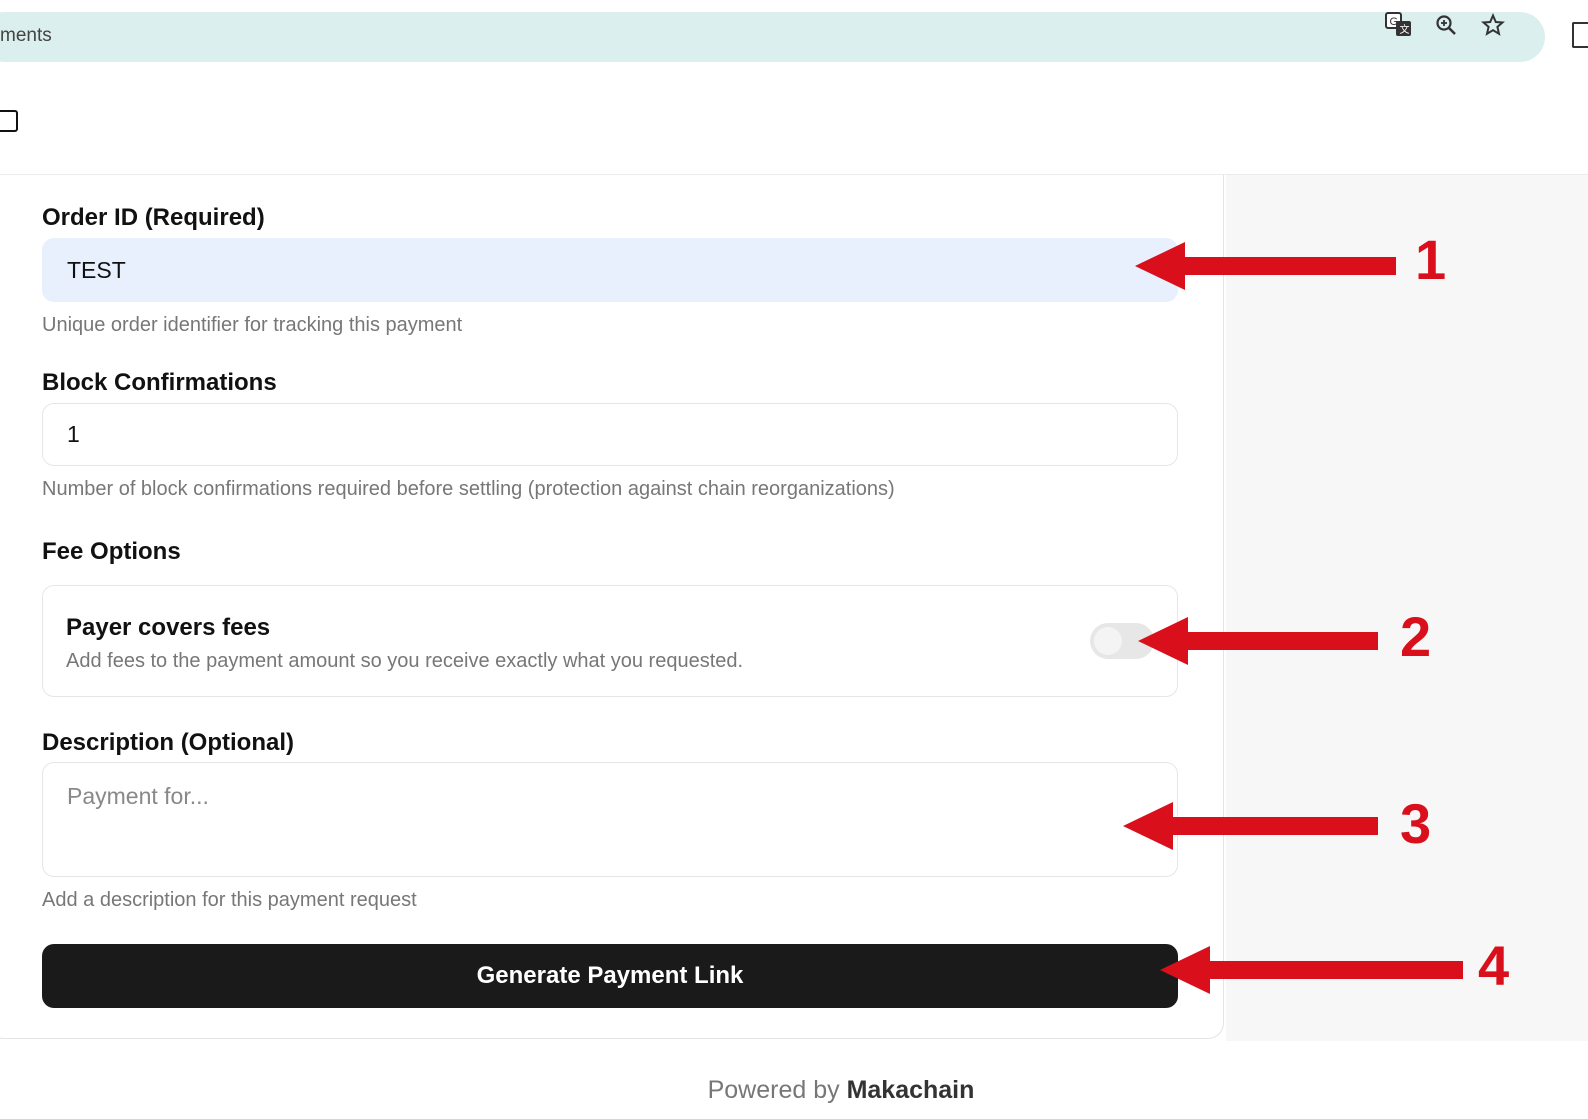 This screenshot has height=1119, width=1588. What do you see at coordinates (1494, 965) in the screenshot?
I see `annotation-number-4: 4` at bounding box center [1494, 965].